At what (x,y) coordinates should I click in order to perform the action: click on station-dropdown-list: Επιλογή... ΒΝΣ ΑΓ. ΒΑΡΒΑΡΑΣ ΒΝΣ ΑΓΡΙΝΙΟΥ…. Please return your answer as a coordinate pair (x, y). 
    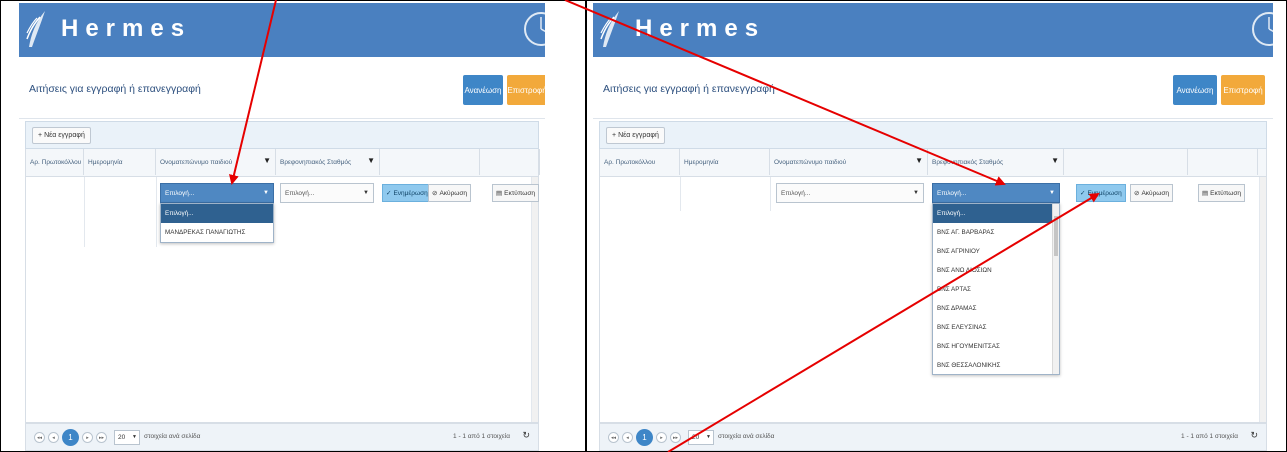
    Looking at the image, I should click on (996, 289).